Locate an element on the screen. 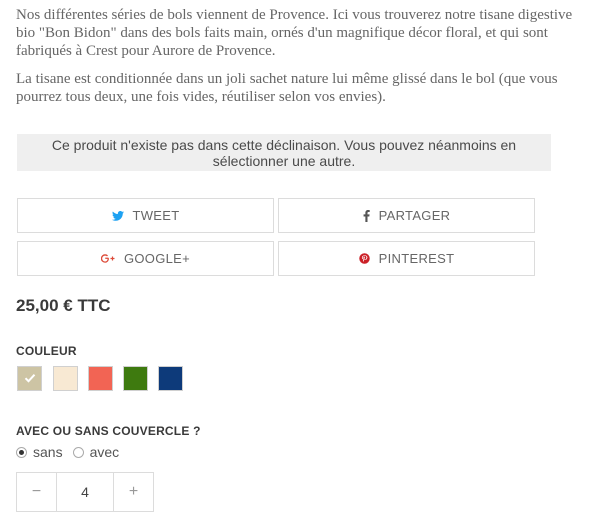 The image size is (590, 531). checkmark-icon is located at coordinates (30, 379).